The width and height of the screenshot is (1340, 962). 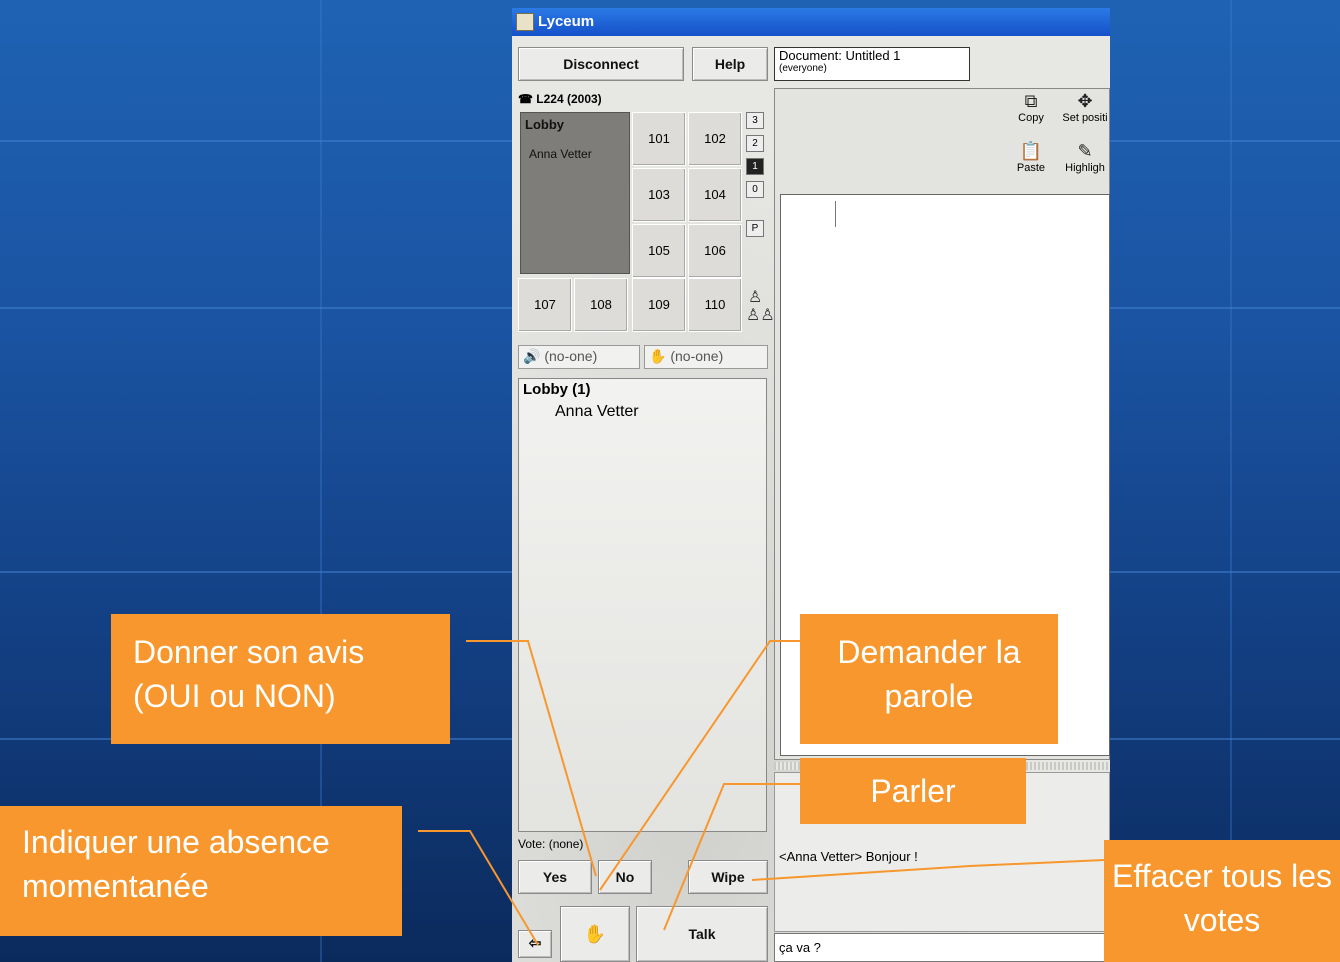 I want to click on callout-parole: Demander la parole, so click(x=929, y=679).